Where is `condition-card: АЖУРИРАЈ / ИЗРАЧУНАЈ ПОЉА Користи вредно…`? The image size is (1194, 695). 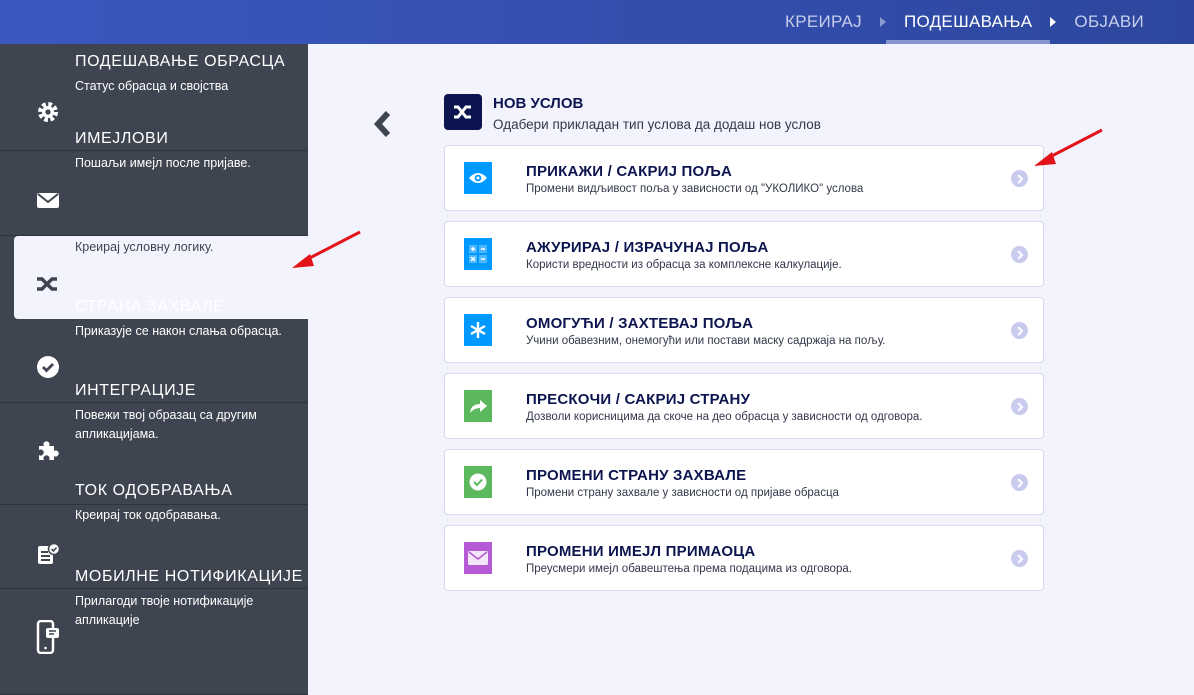
condition-card: АЖУРИРАЈ / ИЗРАЧУНАЈ ПОЉА Користи вредно… is located at coordinates (744, 254).